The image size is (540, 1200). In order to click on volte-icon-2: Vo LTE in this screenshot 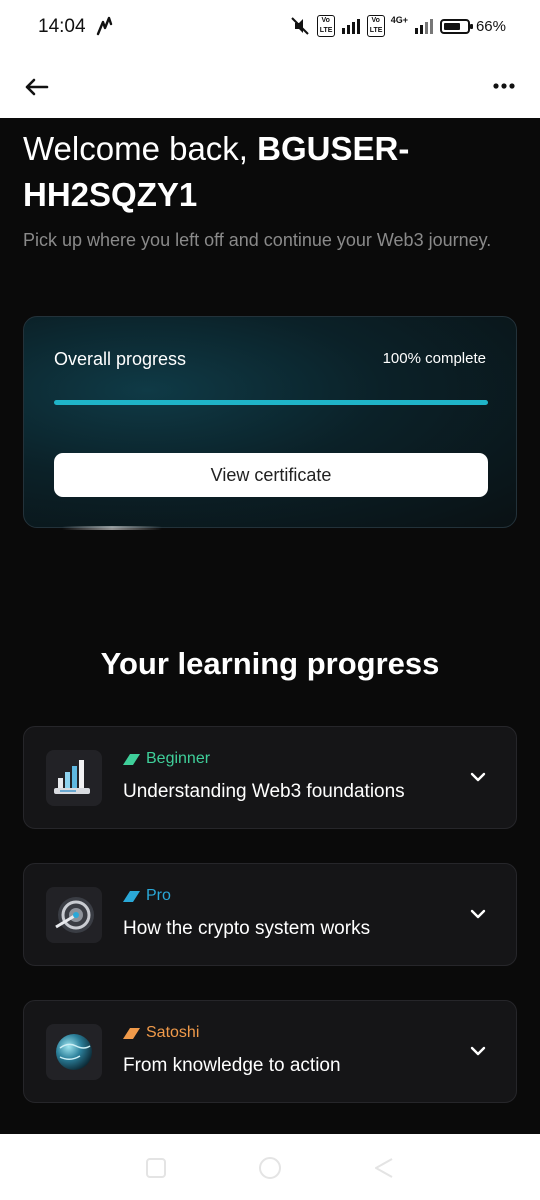, I will do `click(375, 26)`.